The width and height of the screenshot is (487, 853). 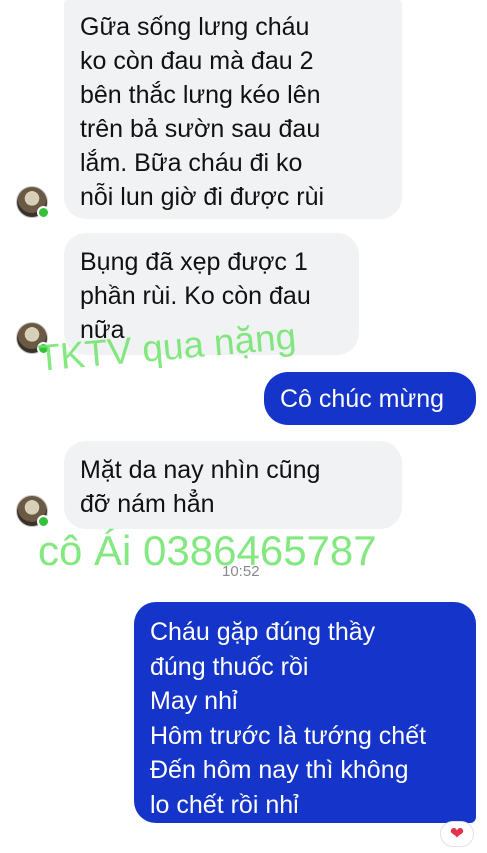 What do you see at coordinates (197, 61) in the screenshot?
I see `message-line: ko còn đau mà đau 2` at bounding box center [197, 61].